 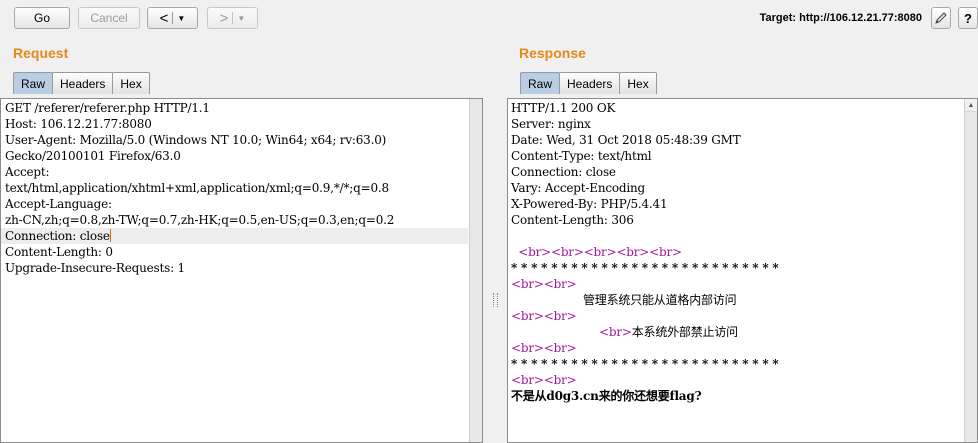 What do you see at coordinates (970, 270) in the screenshot?
I see `response-scrollbar: ▲` at bounding box center [970, 270].